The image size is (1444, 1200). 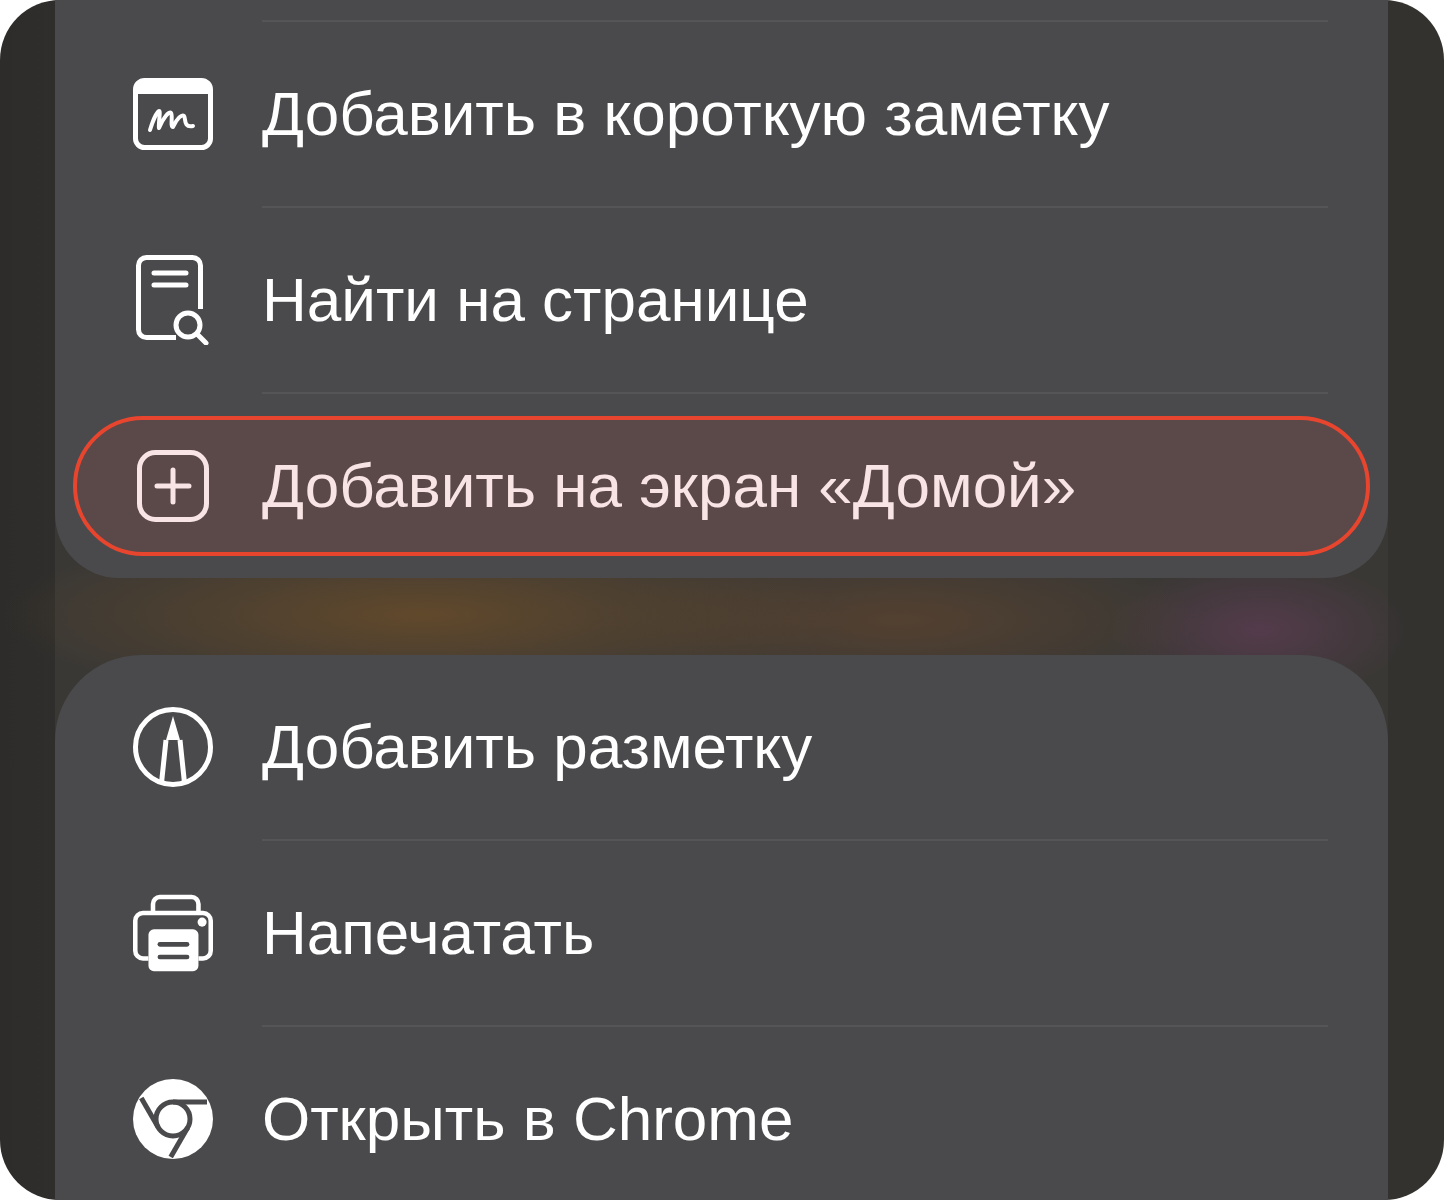 I want to click on menu-item: Напечатать, so click(x=721, y=933).